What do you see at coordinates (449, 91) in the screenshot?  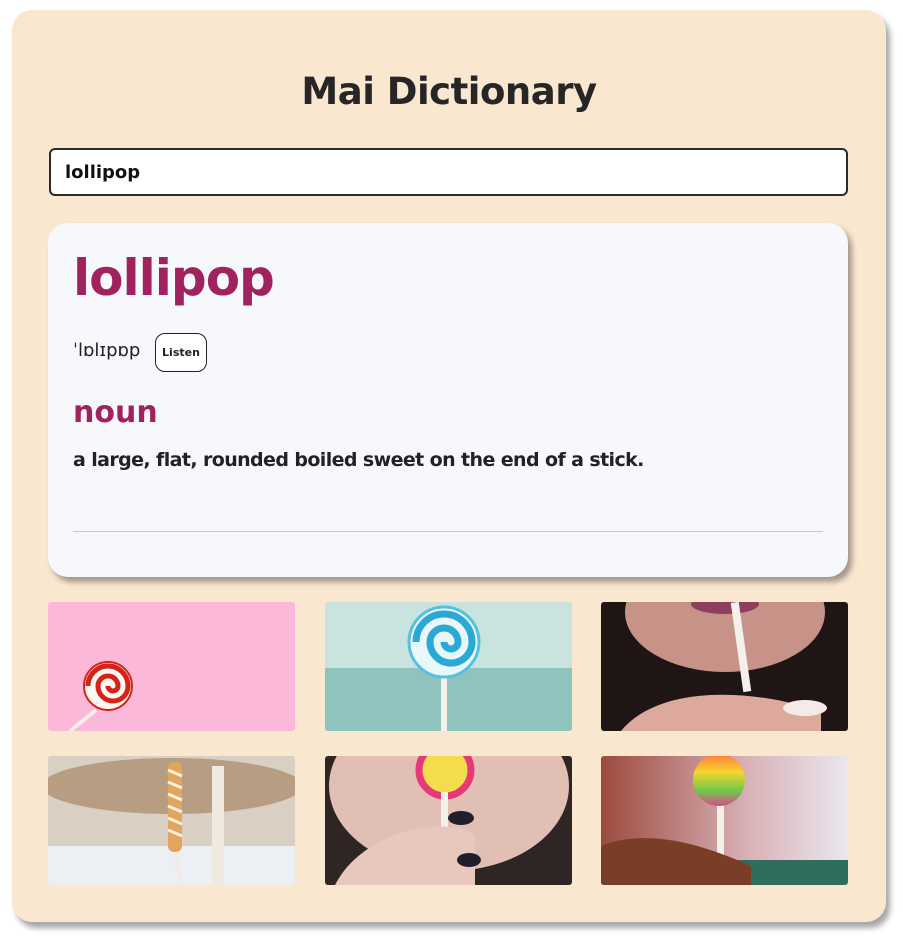 I see `page-title: Mai Dictionary` at bounding box center [449, 91].